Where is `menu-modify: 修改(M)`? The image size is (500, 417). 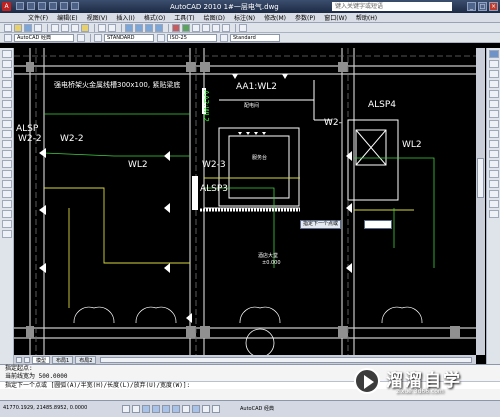
menu-modify: 修改(M) is located at coordinates (275, 17).